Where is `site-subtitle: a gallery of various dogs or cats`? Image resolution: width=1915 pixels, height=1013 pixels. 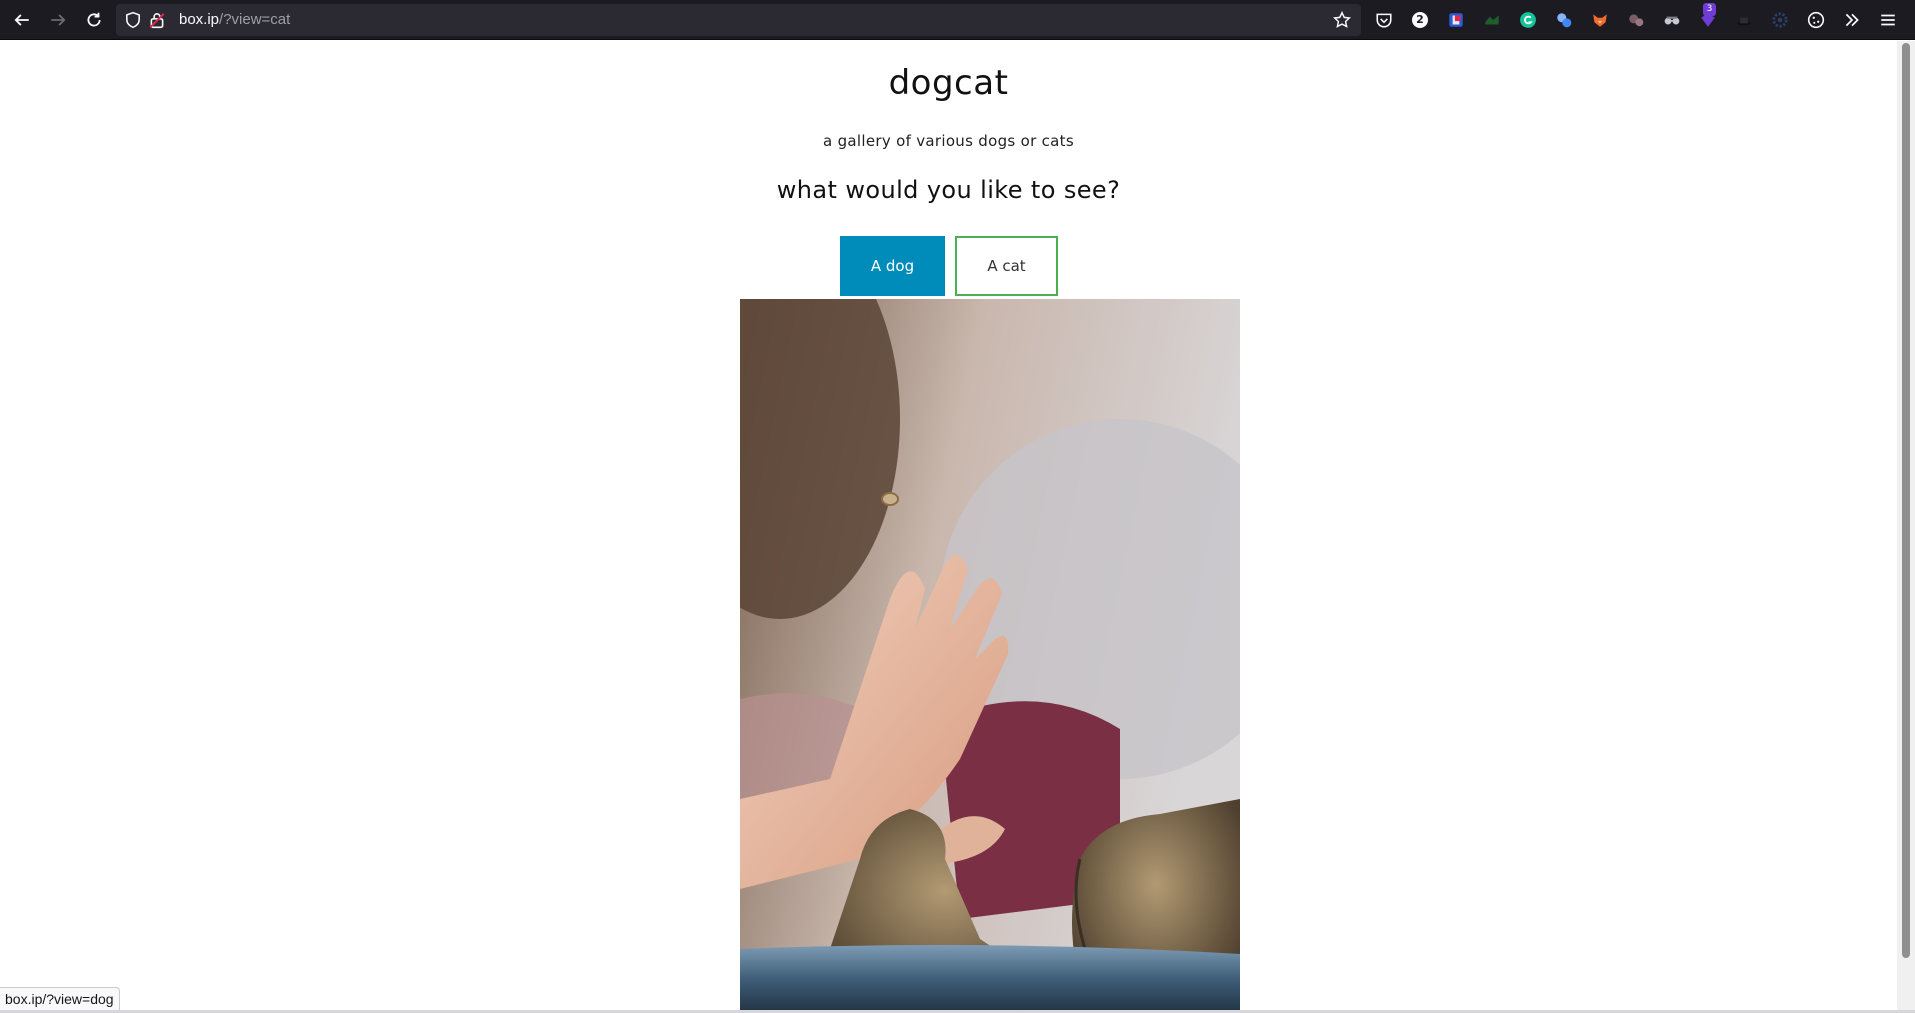
site-subtitle: a gallery of various dogs or cats is located at coordinates (948, 141).